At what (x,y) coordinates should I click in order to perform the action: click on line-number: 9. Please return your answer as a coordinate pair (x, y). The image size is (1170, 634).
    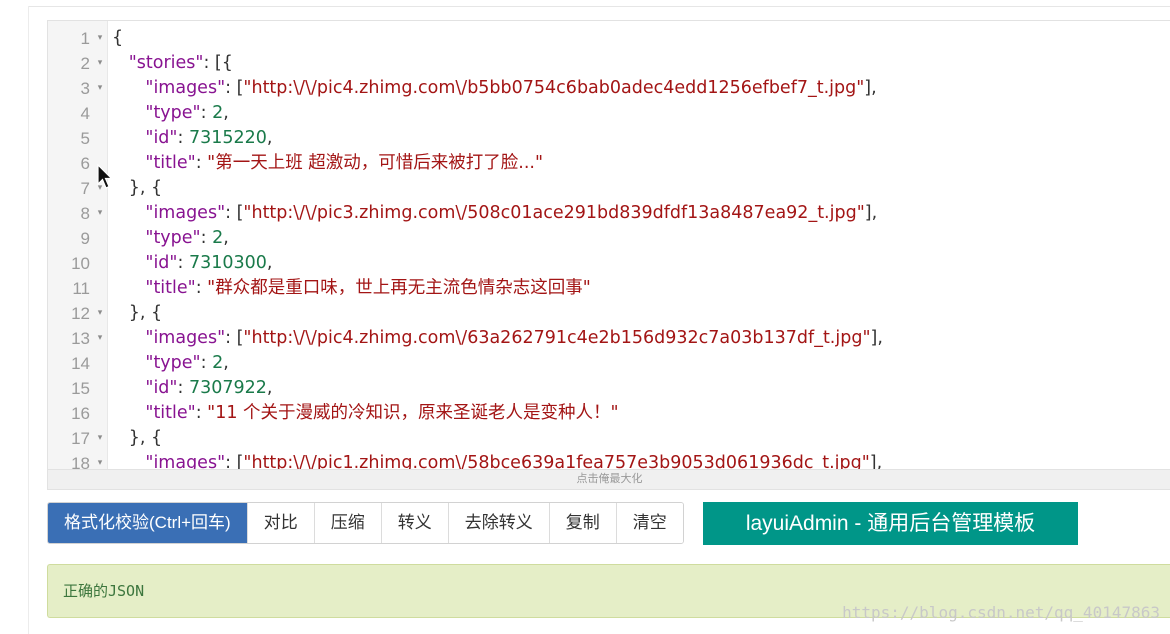
    Looking at the image, I should click on (85, 238).